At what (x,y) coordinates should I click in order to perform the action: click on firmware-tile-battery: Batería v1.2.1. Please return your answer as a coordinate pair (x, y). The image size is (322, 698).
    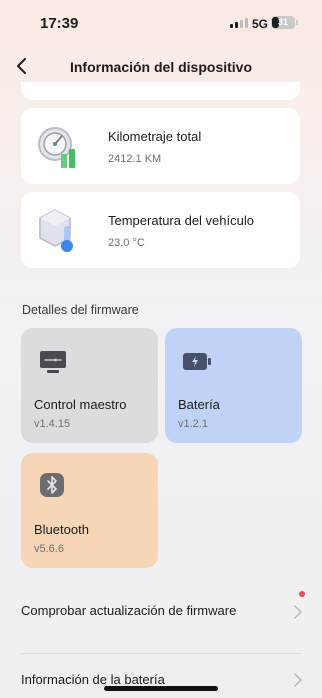
    Looking at the image, I should click on (233, 385).